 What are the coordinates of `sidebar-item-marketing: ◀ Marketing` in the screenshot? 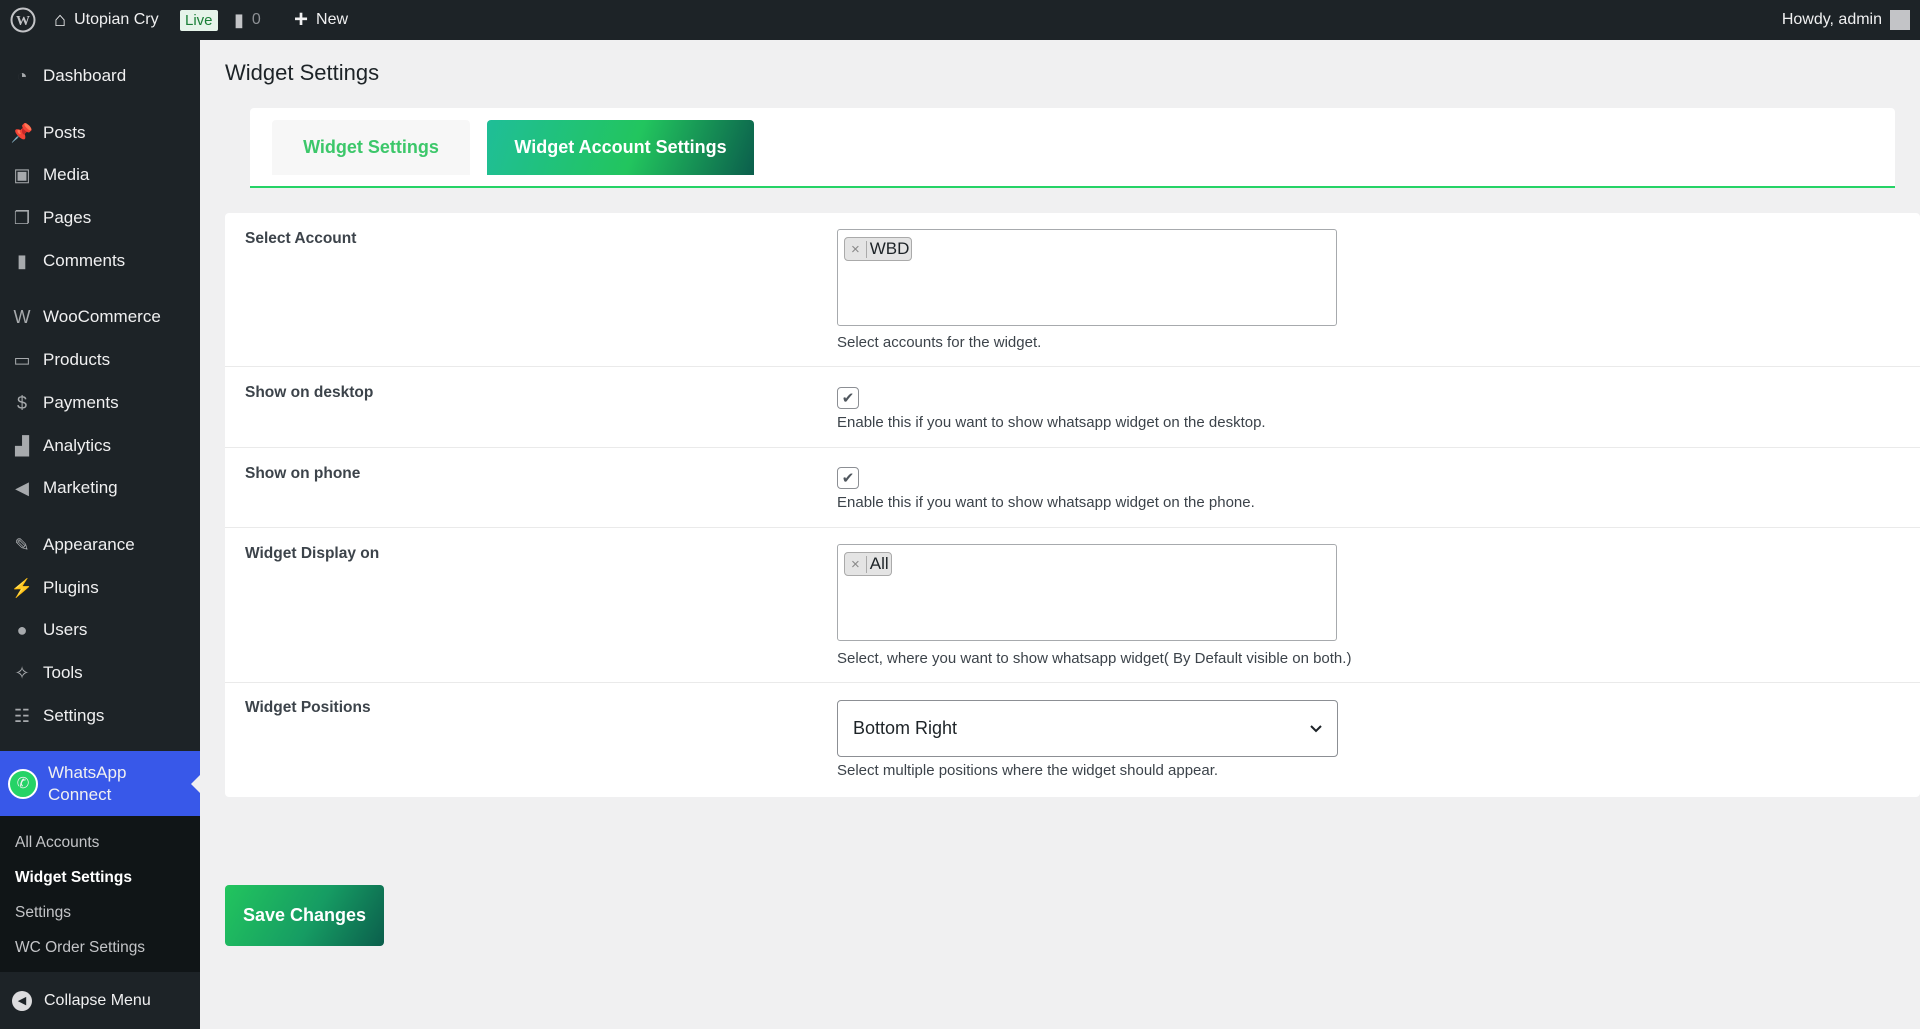 It's located at (100, 488).